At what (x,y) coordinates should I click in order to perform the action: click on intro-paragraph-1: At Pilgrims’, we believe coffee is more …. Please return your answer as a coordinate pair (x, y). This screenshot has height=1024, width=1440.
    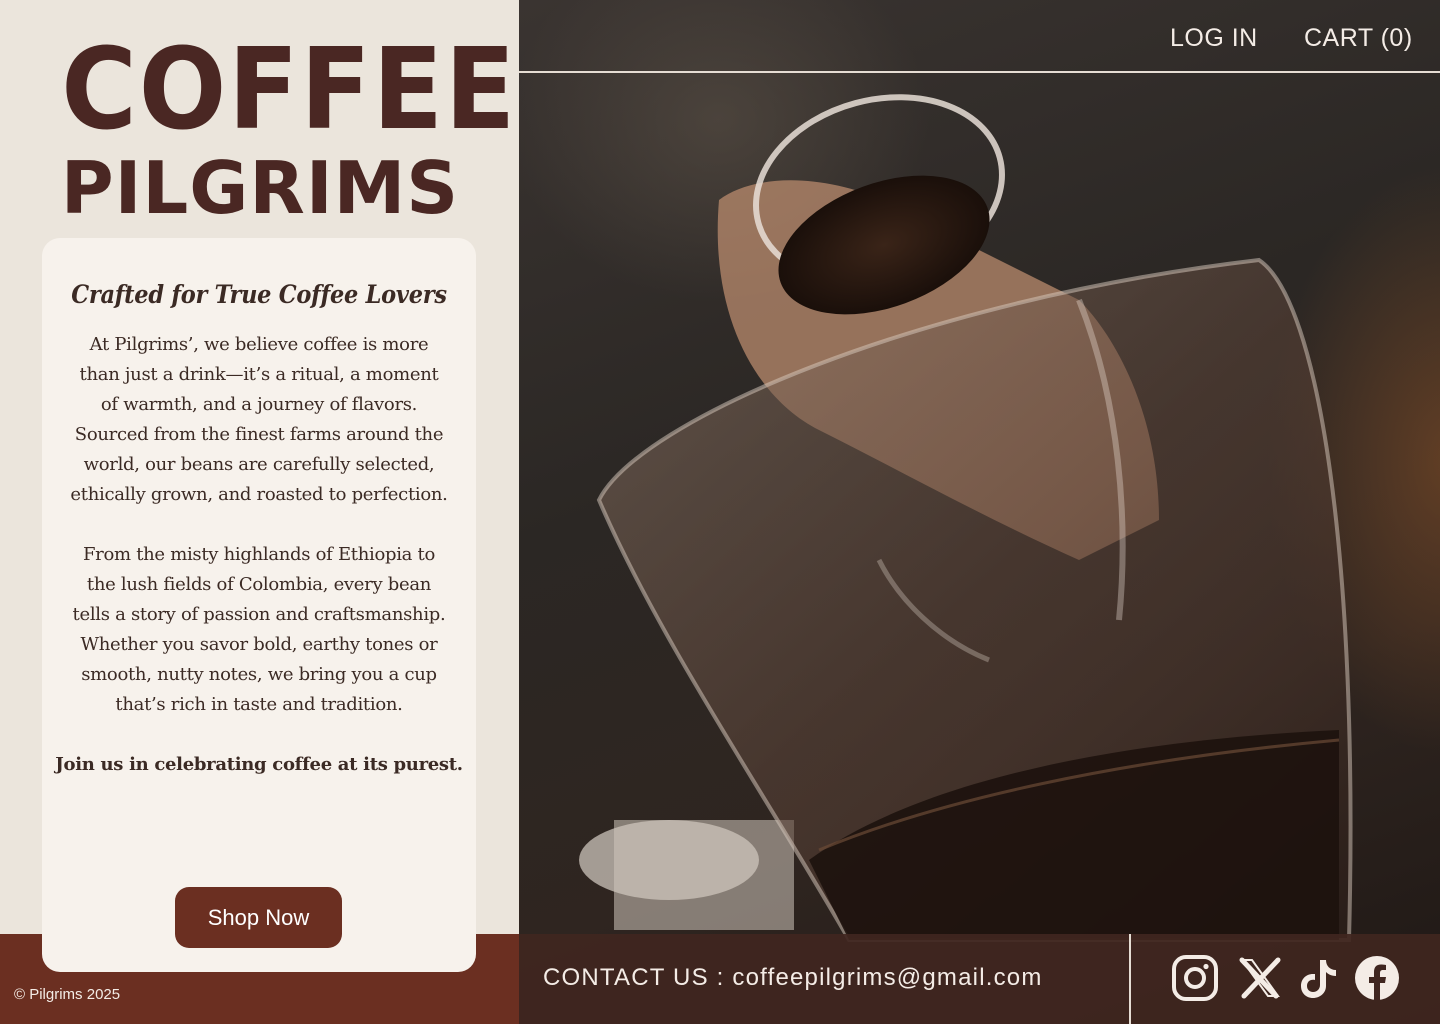
    Looking at the image, I should click on (259, 419).